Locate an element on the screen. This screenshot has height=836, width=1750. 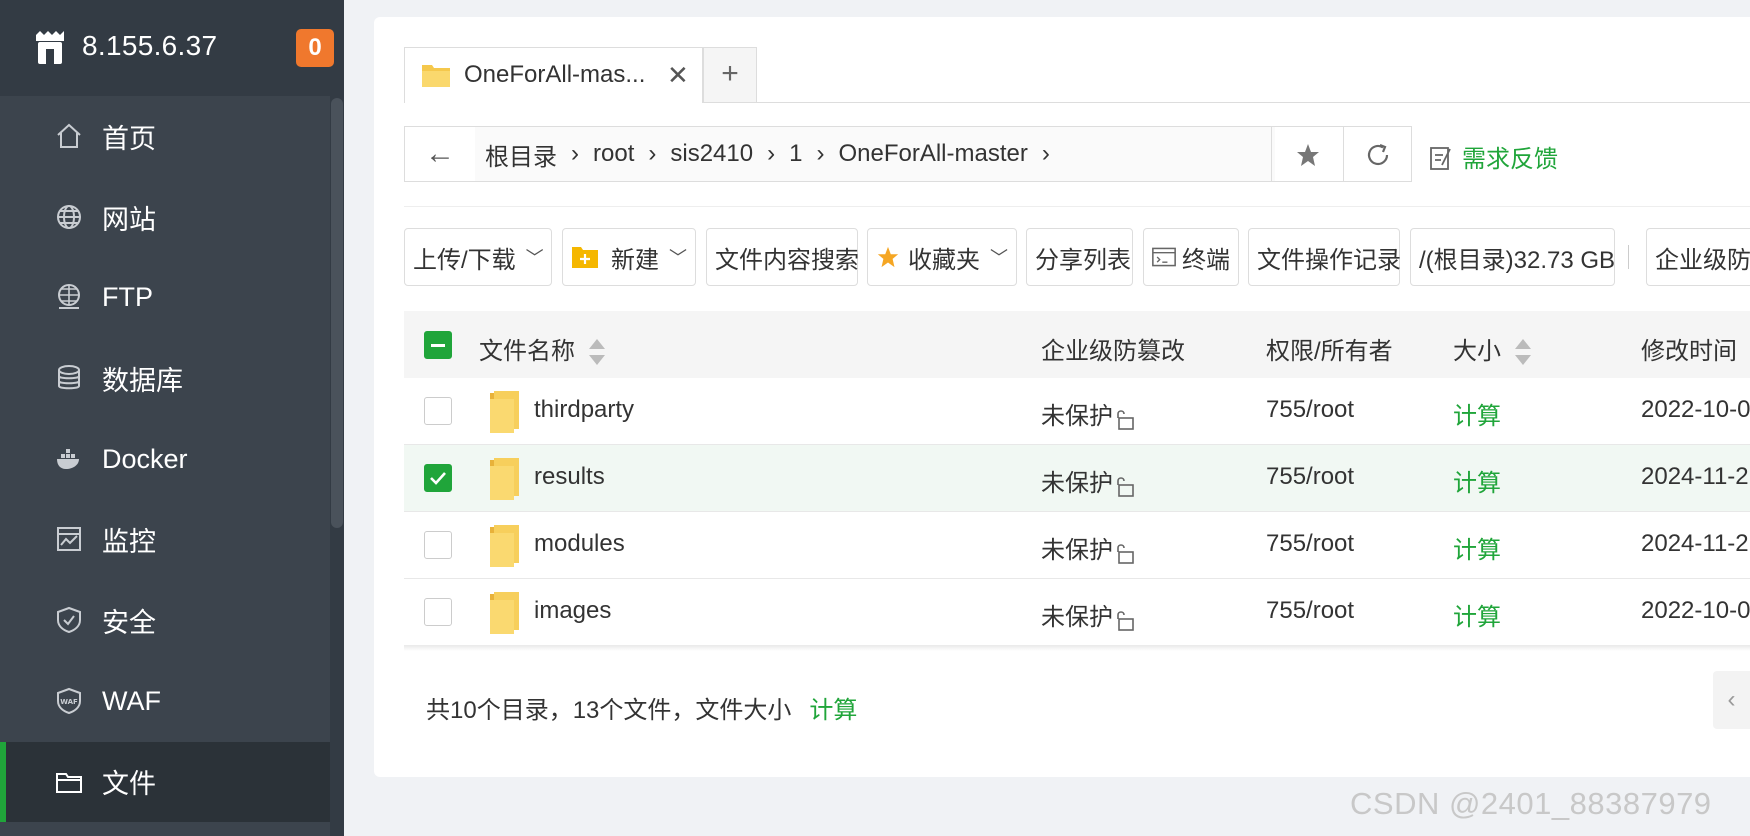
file-name: thirdparty is located at coordinates (584, 410).